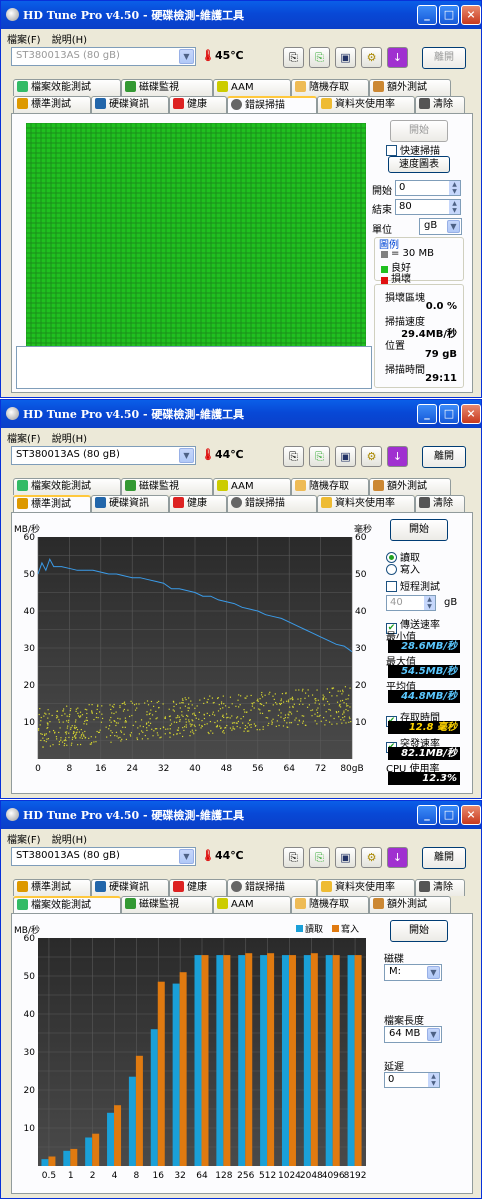  Describe the element at coordinates (413, 149) in the screenshot. I see `quick-scan-checkbox: 快速掃描` at that location.